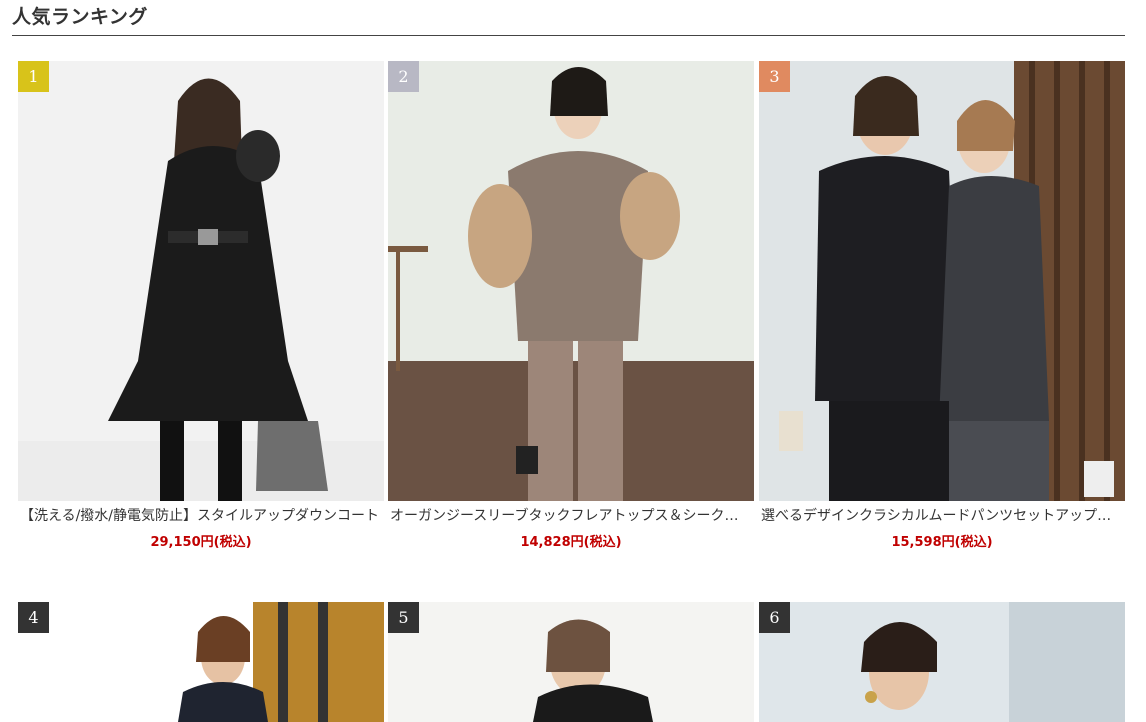 The height and width of the screenshot is (722, 1146). Describe the element at coordinates (33, 76) in the screenshot. I see `rank-badge-1: 1` at that location.